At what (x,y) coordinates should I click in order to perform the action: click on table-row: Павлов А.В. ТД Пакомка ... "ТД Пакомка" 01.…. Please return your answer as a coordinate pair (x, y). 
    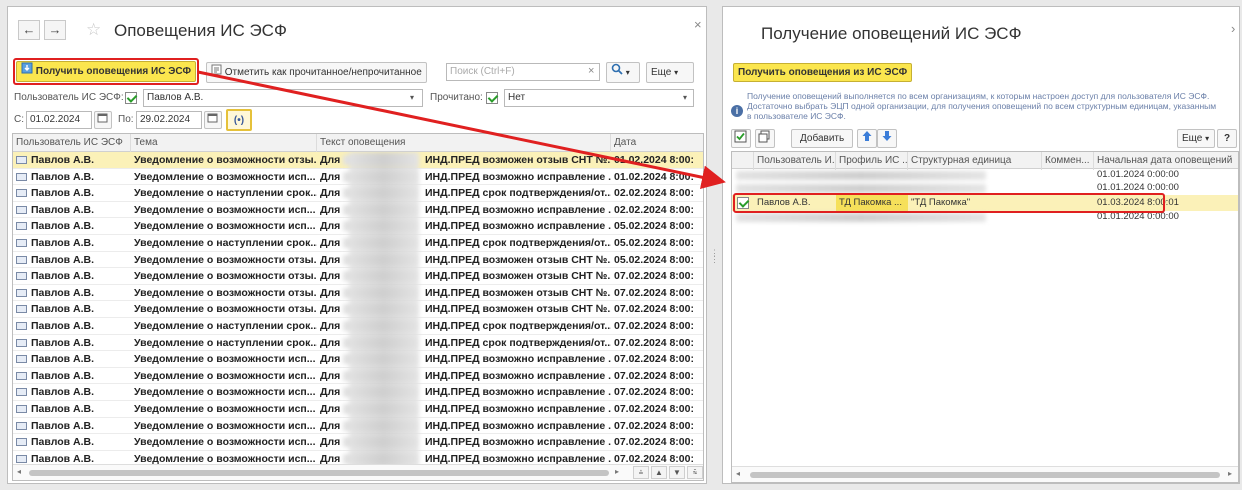
    Looking at the image, I should click on (985, 203).